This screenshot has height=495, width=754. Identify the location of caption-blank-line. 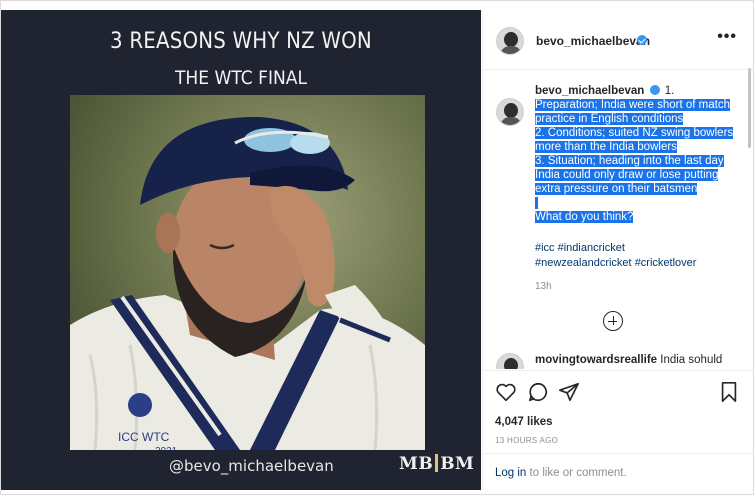
(537, 203).